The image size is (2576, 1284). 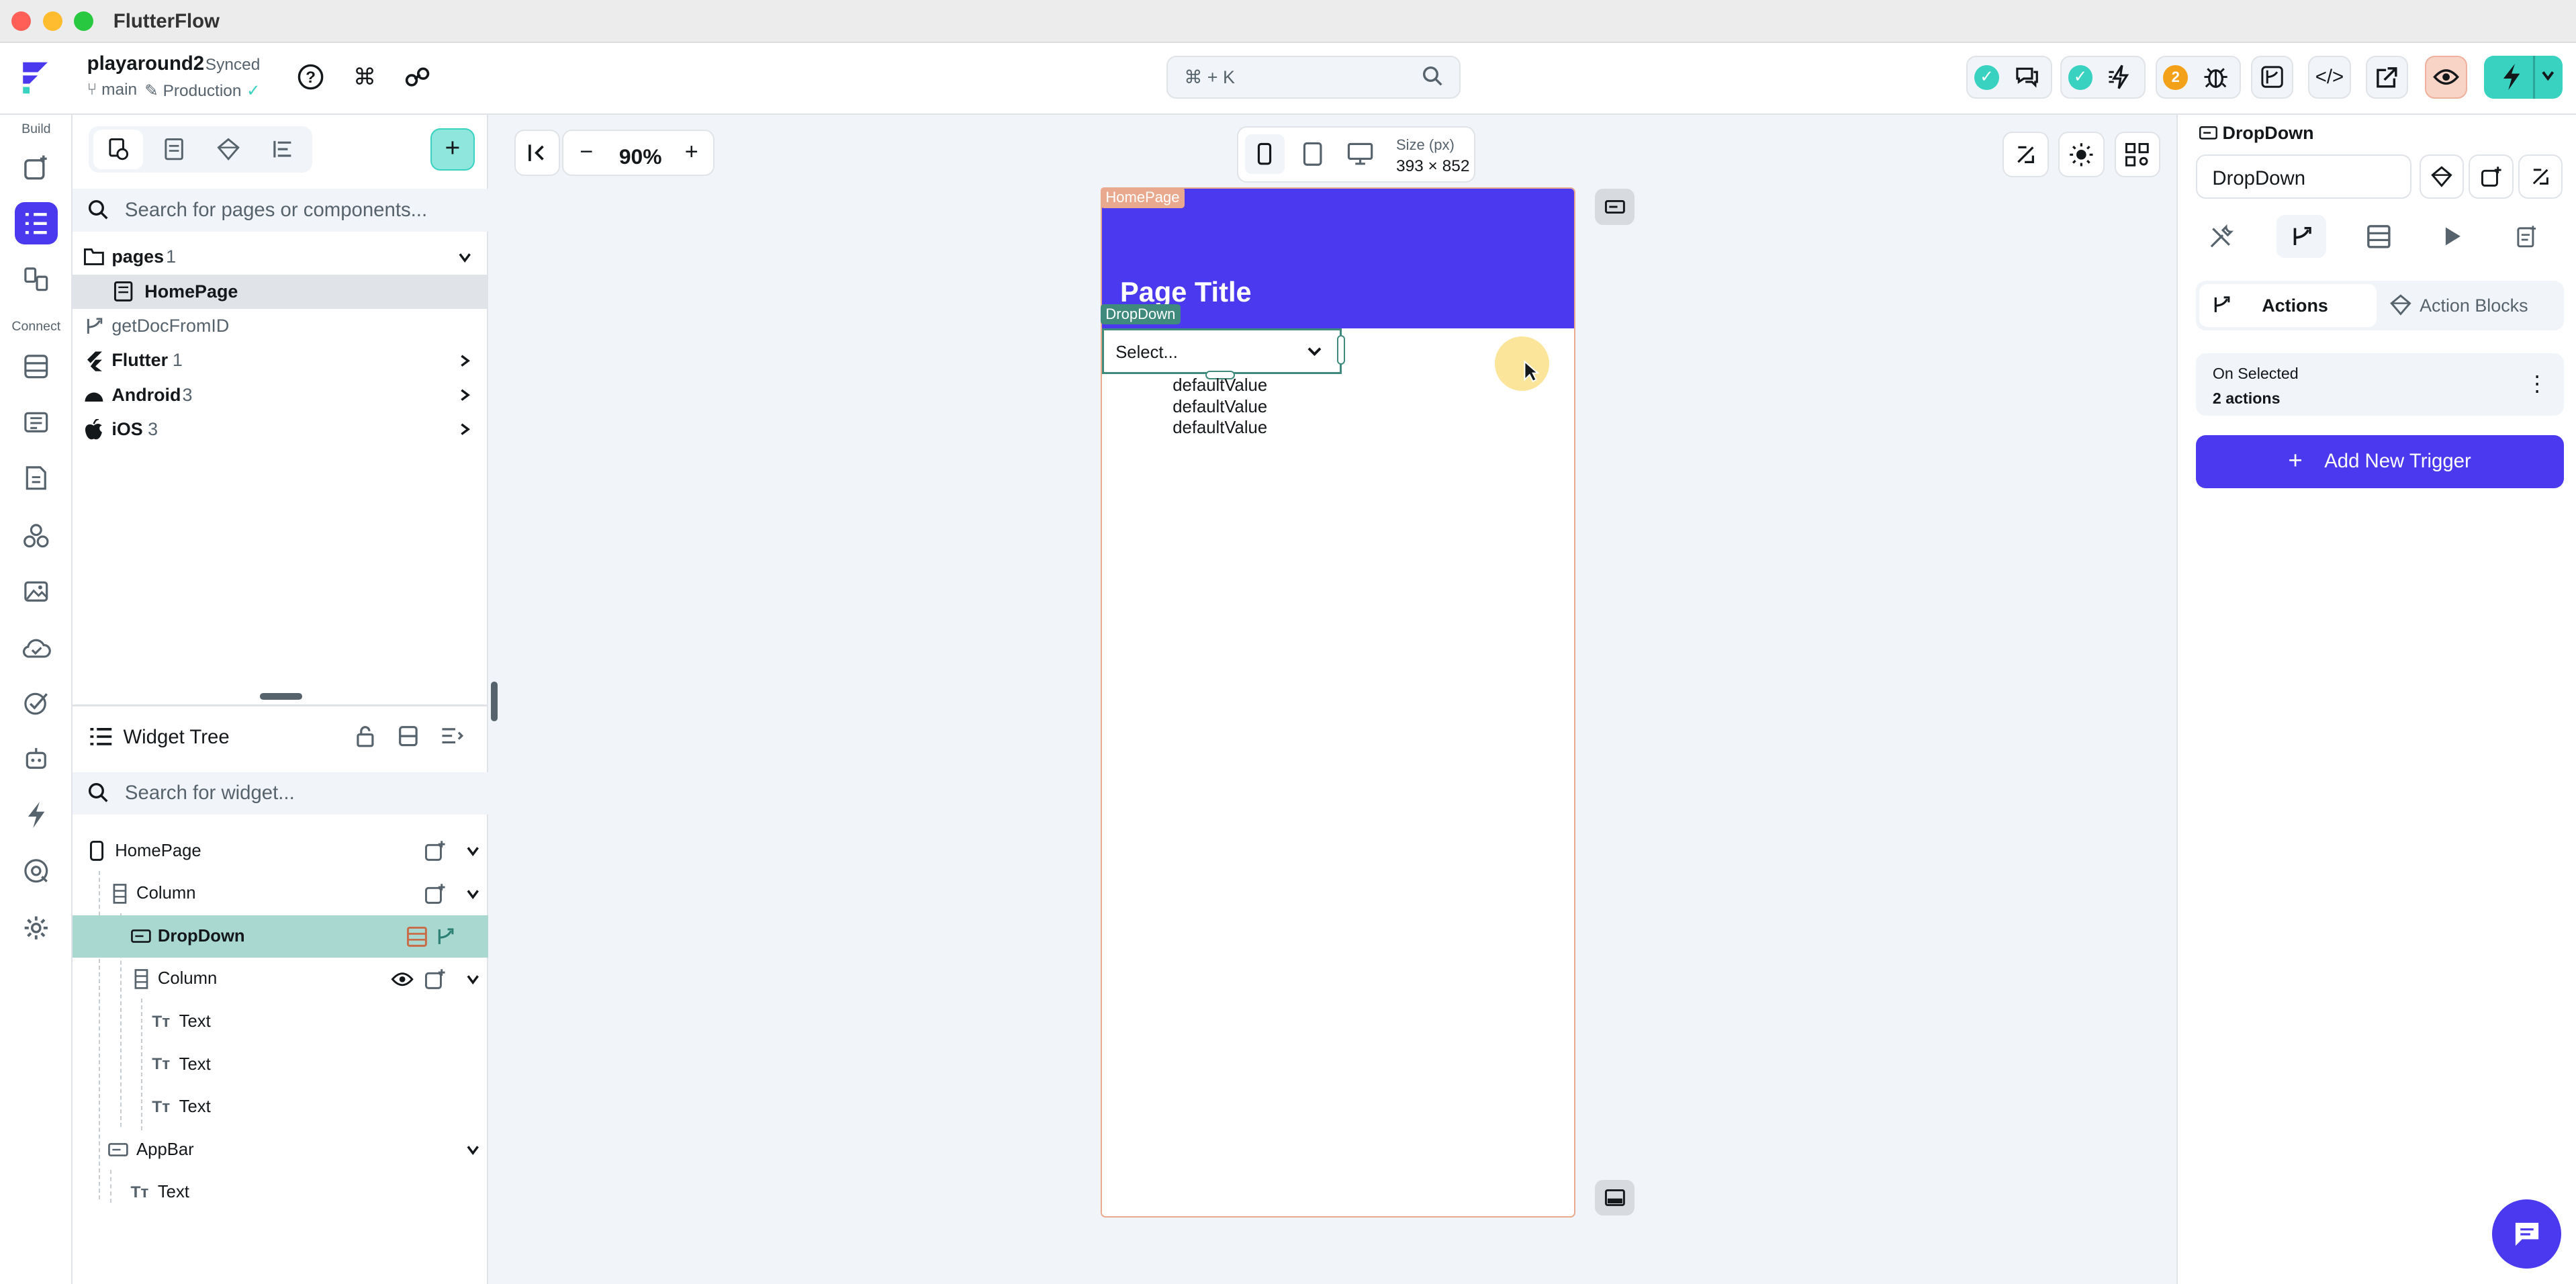 What do you see at coordinates (52, 21) in the screenshot?
I see `minimize-window-button` at bounding box center [52, 21].